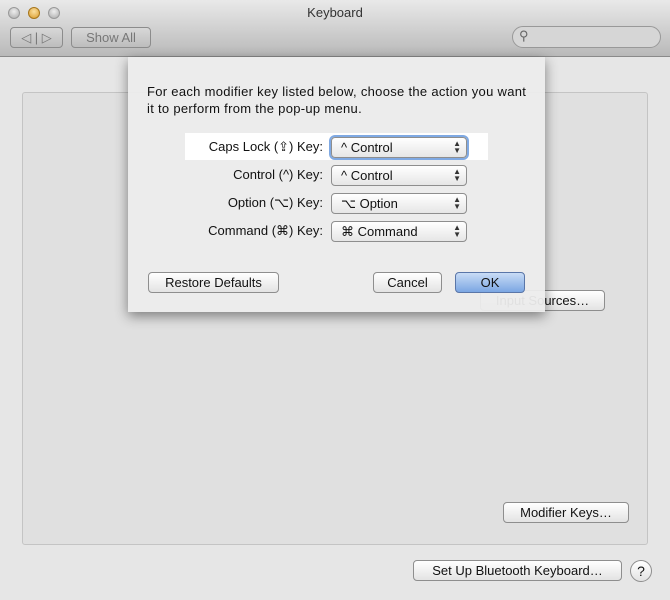  What do you see at coordinates (111, 37) in the screenshot?
I see `show-all-button: Show All` at bounding box center [111, 37].